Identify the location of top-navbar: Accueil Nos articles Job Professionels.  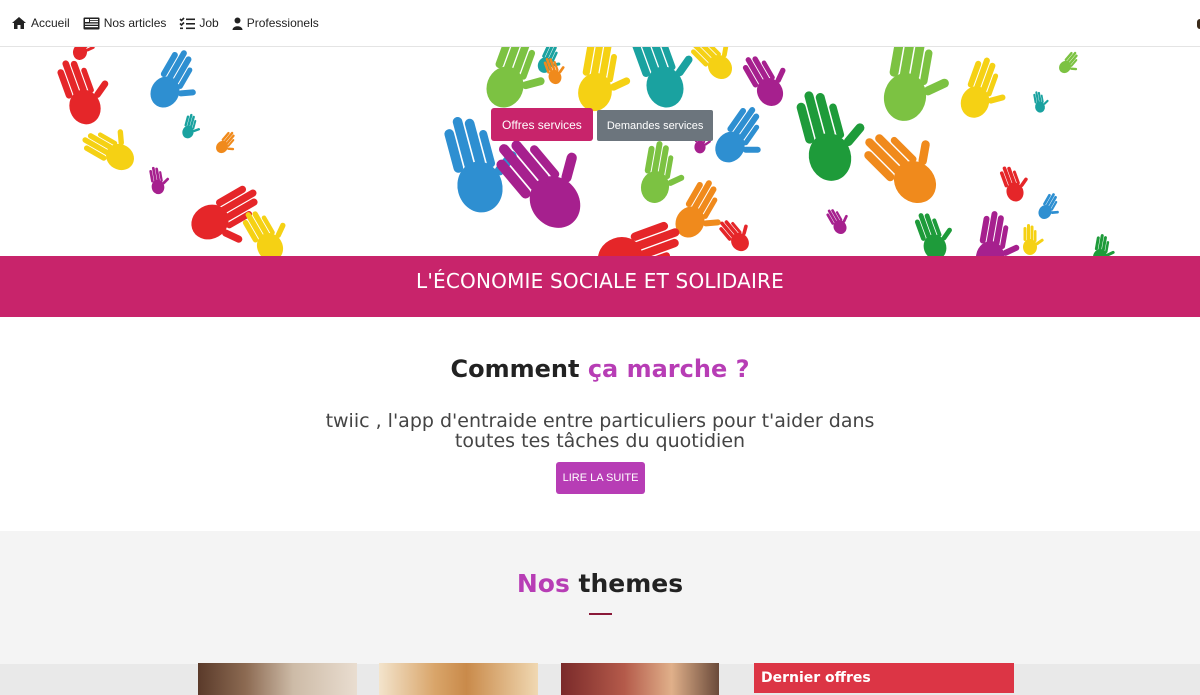
(600, 23).